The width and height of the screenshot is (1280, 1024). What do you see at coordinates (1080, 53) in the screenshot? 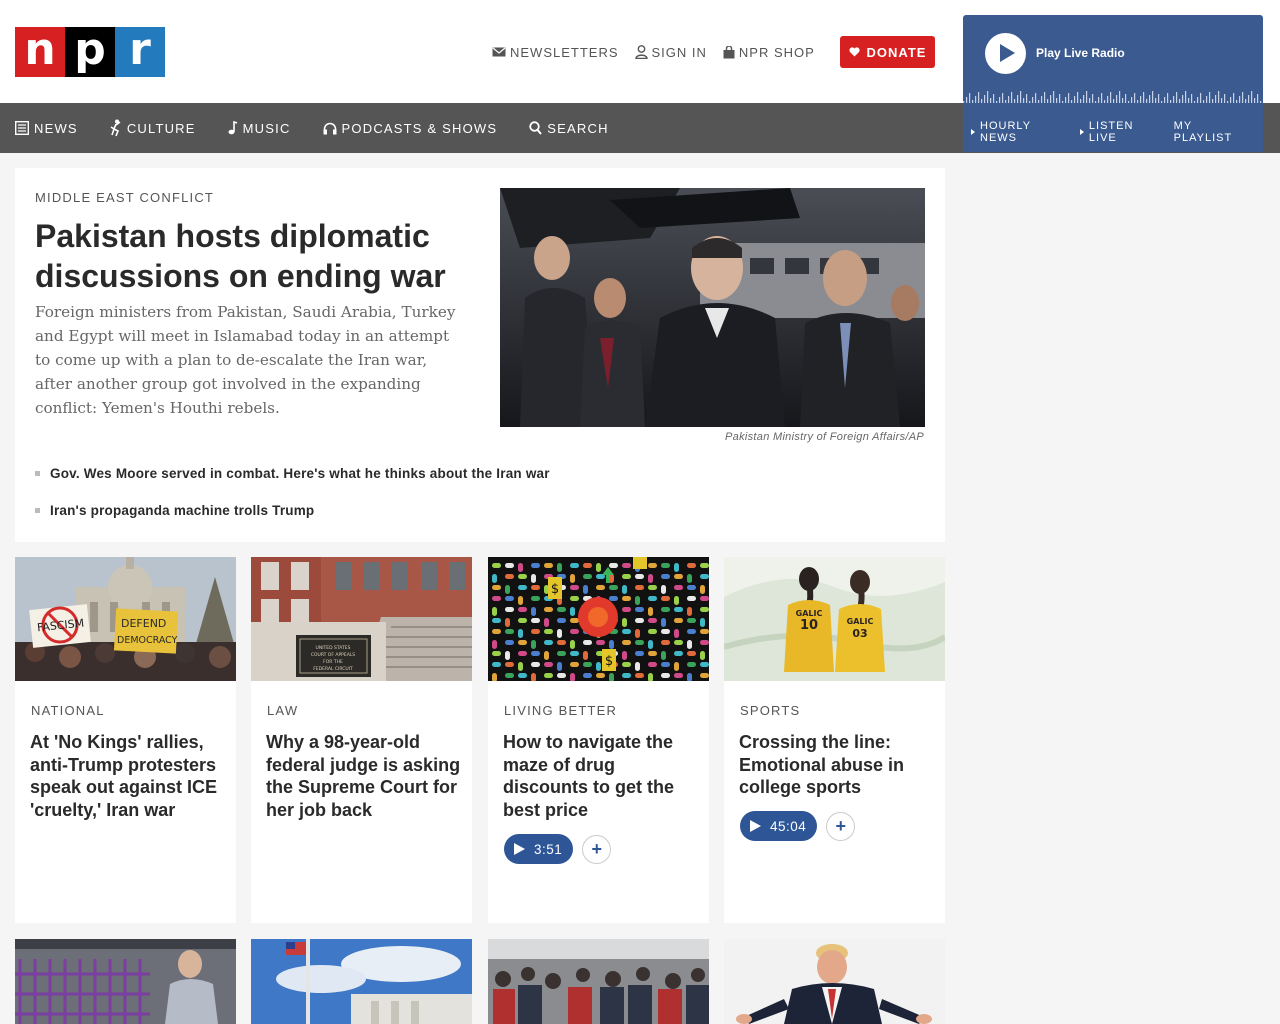
I see `play-live-radio-label: Play Live Radio` at bounding box center [1080, 53].